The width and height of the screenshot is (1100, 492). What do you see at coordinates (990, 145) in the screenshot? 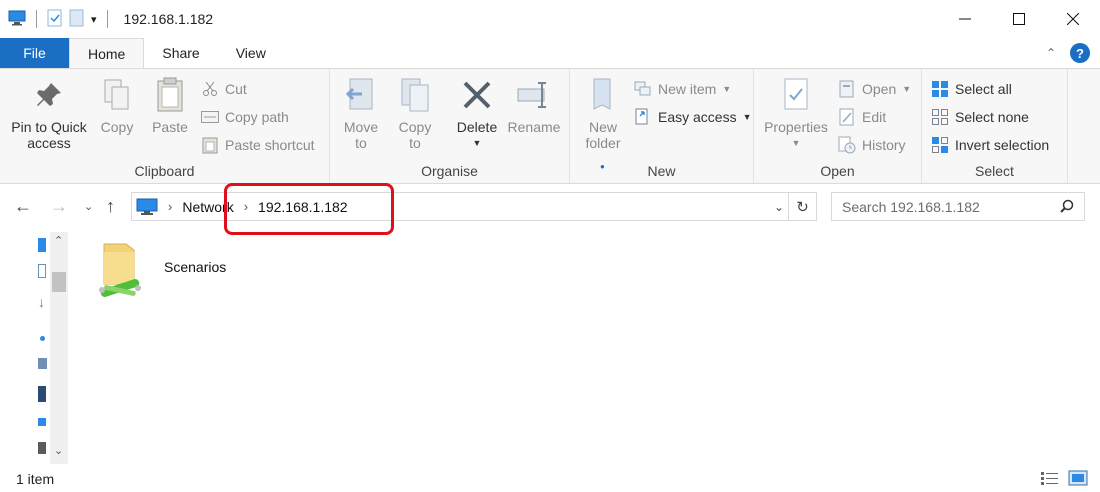
I see `invert-selection-button: Invert selection` at bounding box center [990, 145].